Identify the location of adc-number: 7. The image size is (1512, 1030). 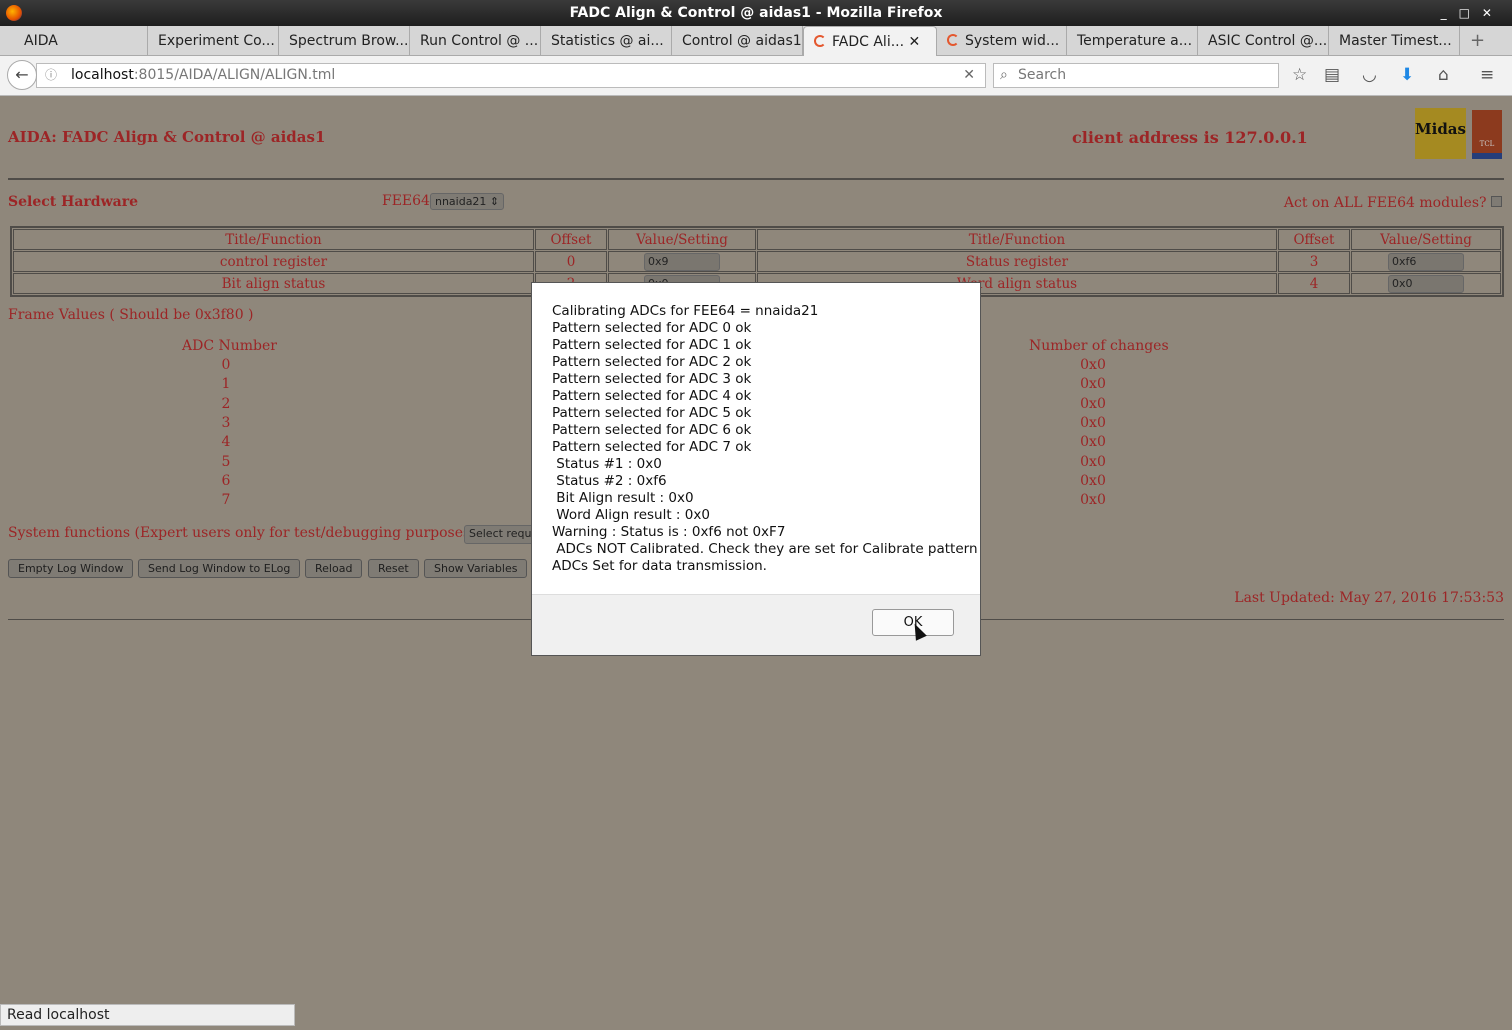
(226, 500).